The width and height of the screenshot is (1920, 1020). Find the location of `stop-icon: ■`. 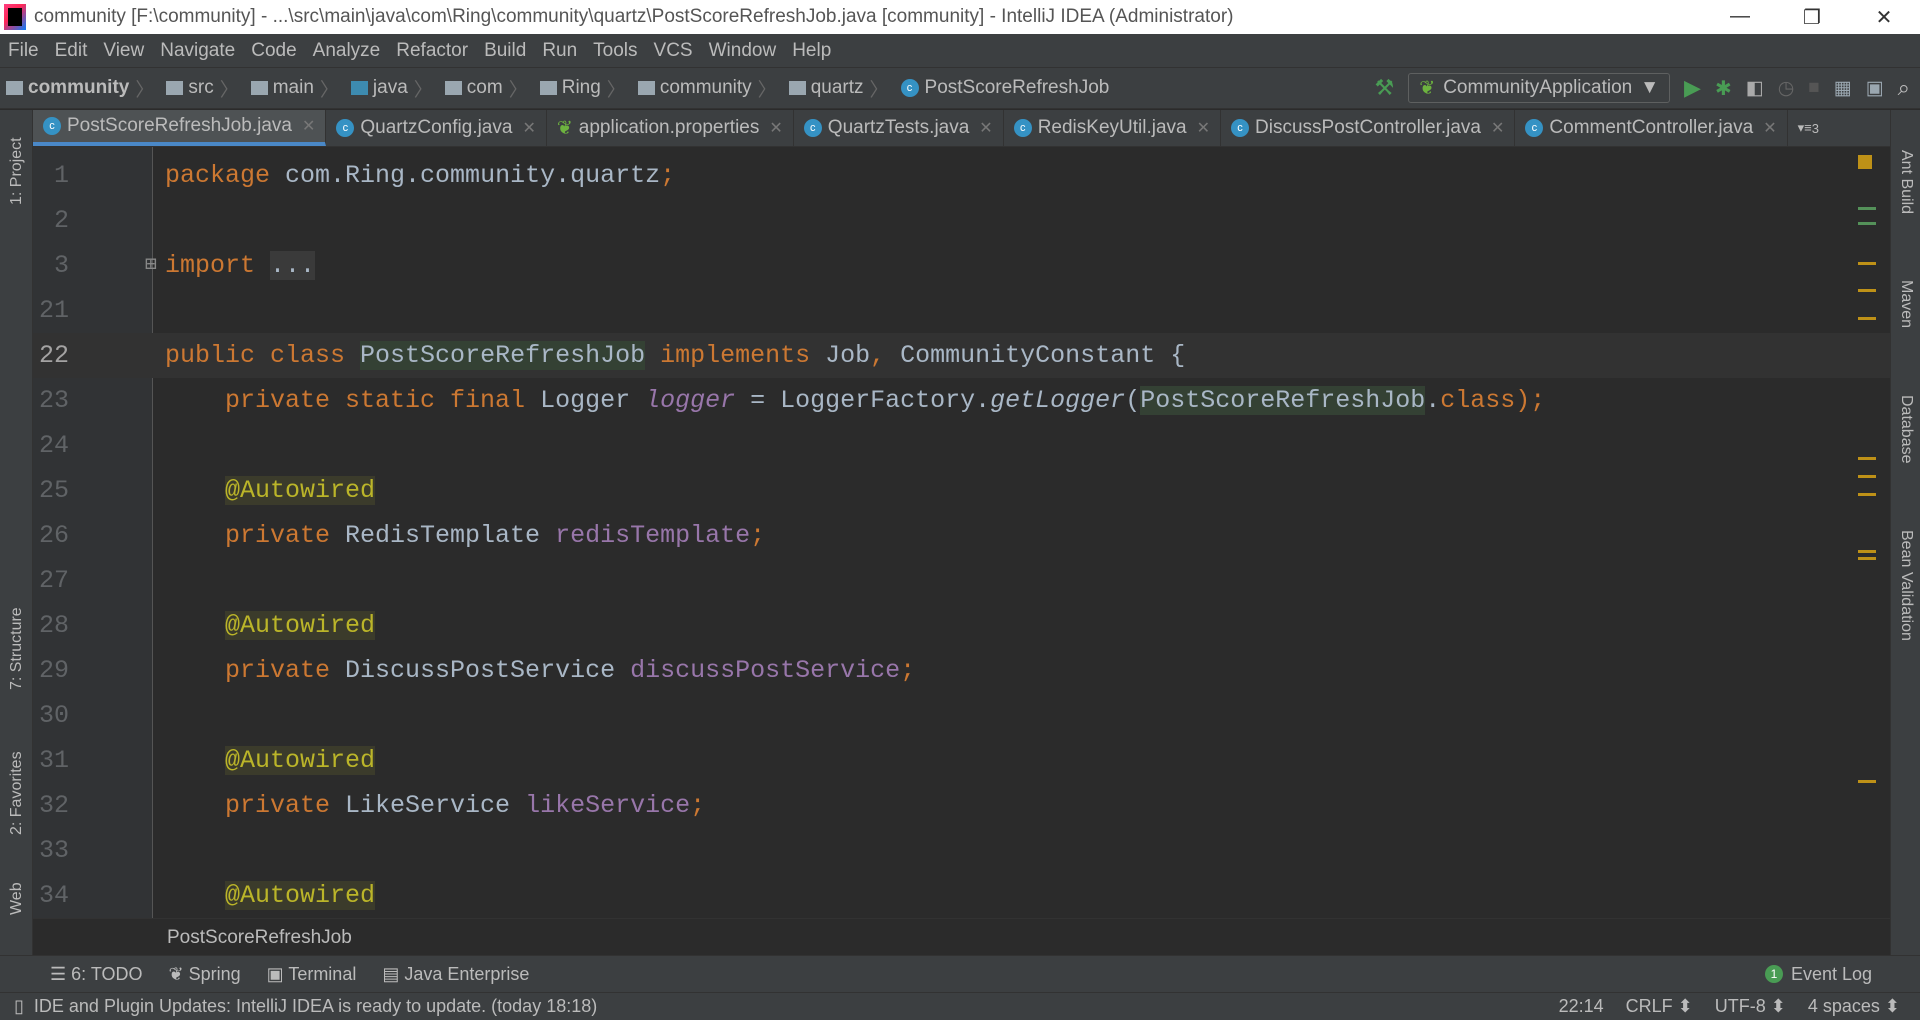

stop-icon: ■ is located at coordinates (1813, 88).